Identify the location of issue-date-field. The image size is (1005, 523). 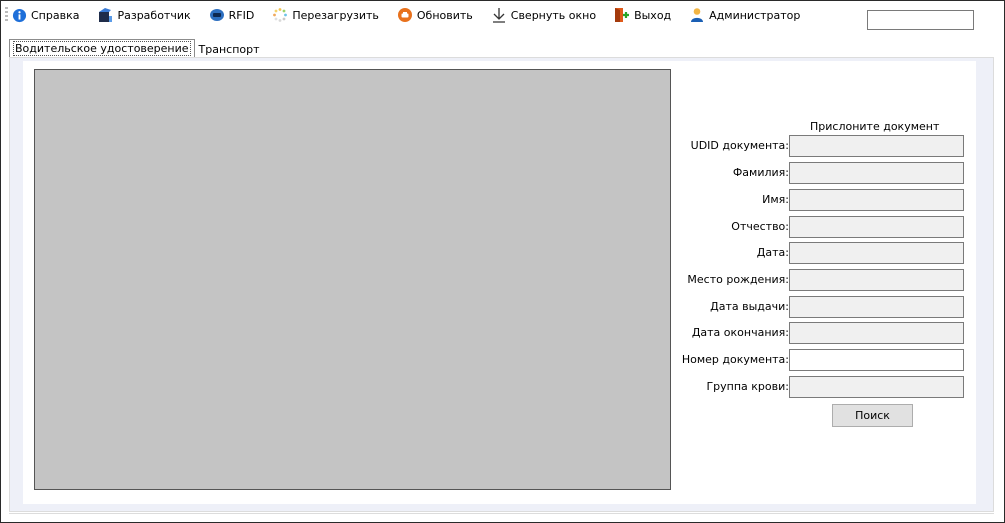
(876, 307).